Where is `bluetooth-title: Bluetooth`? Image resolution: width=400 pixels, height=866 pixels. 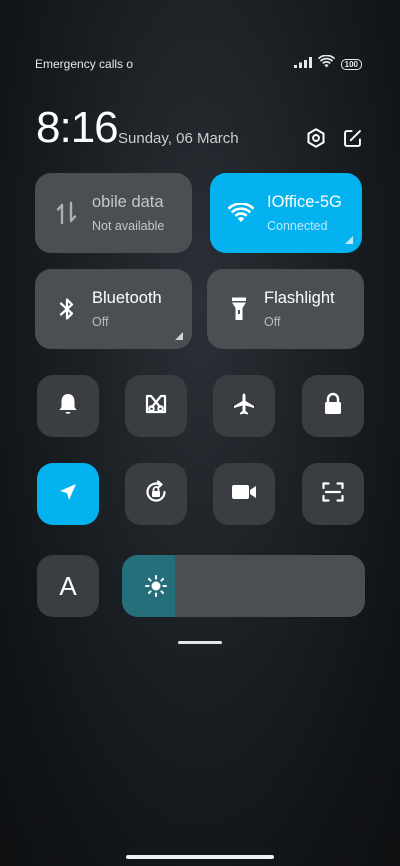 bluetooth-title: Bluetooth is located at coordinates (127, 298).